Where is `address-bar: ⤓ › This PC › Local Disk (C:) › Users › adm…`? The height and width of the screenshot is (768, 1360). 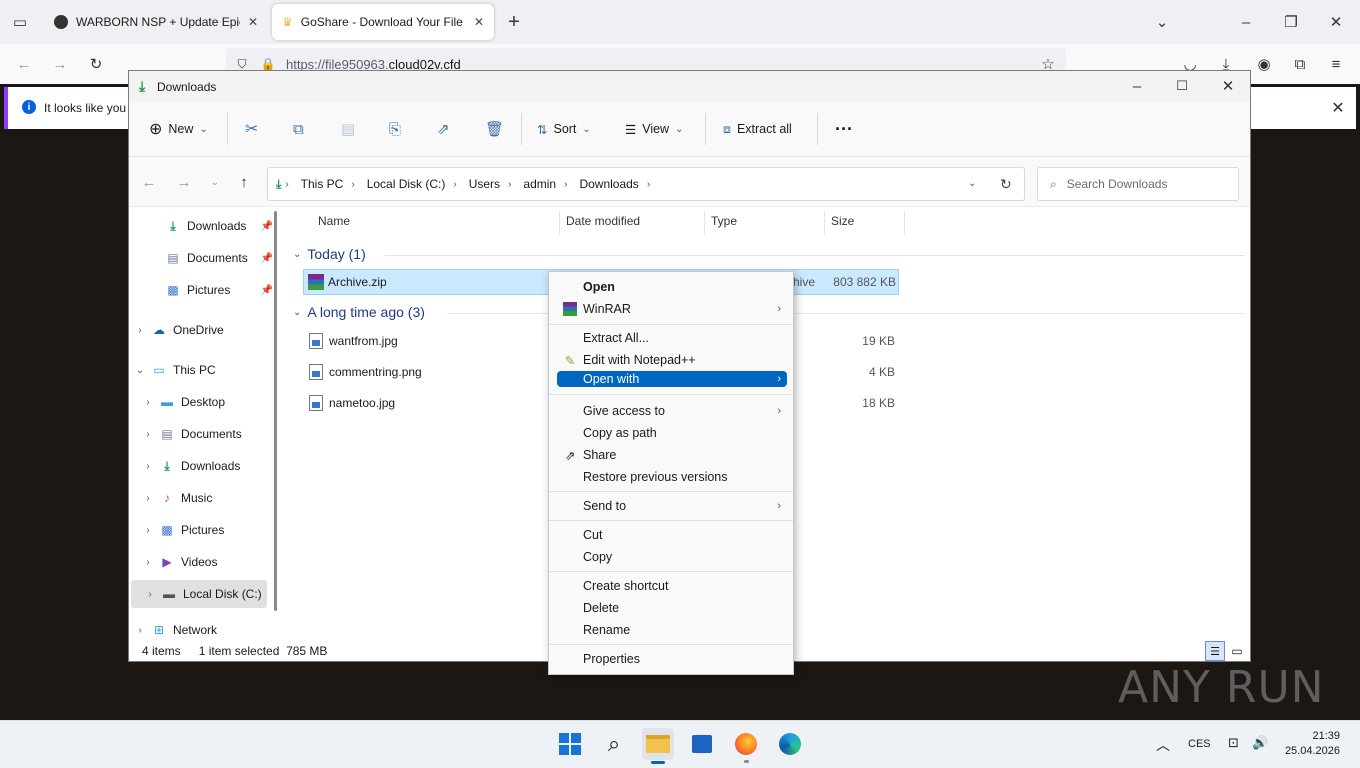 address-bar: ⤓ › This PC › Local Disk (C:) › Users › adm… is located at coordinates (646, 184).